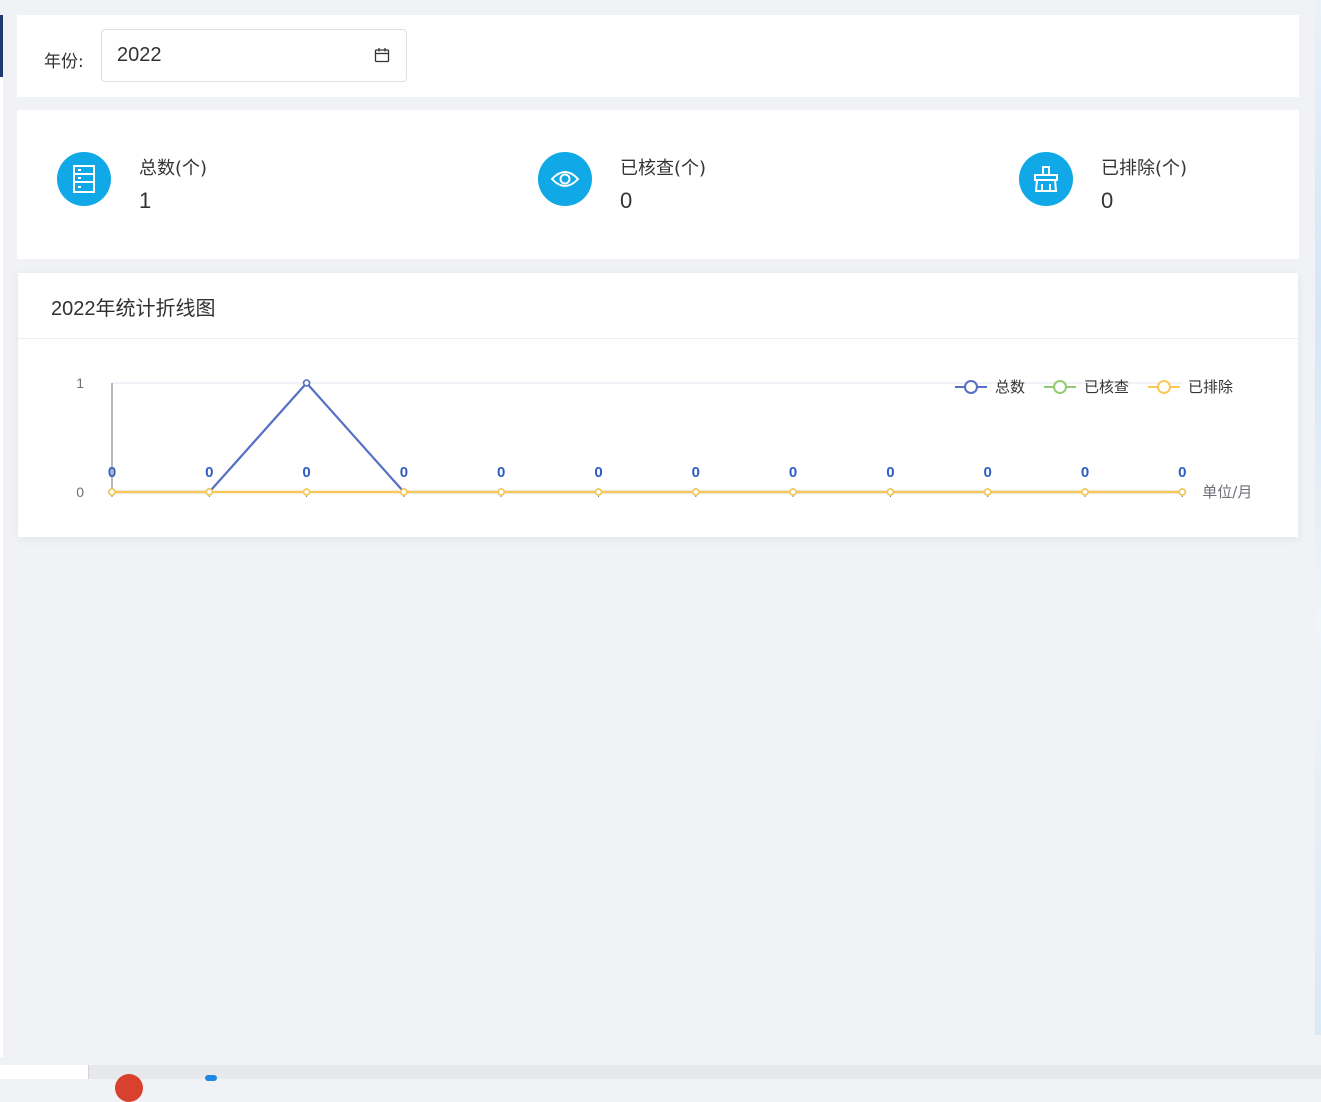 The height and width of the screenshot is (1102, 1321). What do you see at coordinates (80, 383) in the screenshot?
I see `y-tick-label: 1` at bounding box center [80, 383].